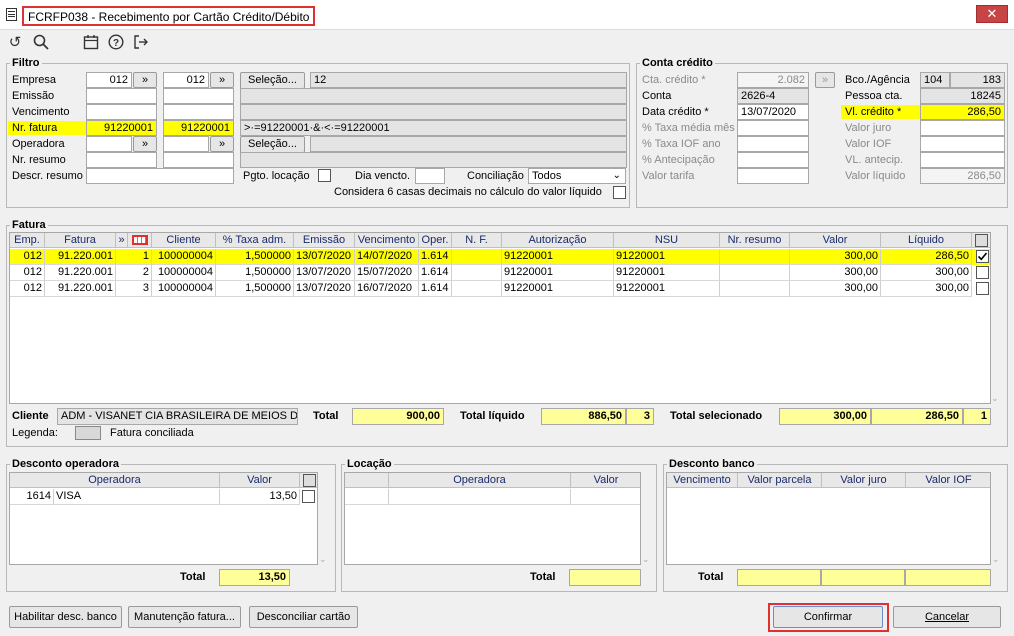 This screenshot has width=1014, height=636. What do you see at coordinates (962, 96) in the screenshot?
I see `pessoa-cta-value: 18245` at bounding box center [962, 96].